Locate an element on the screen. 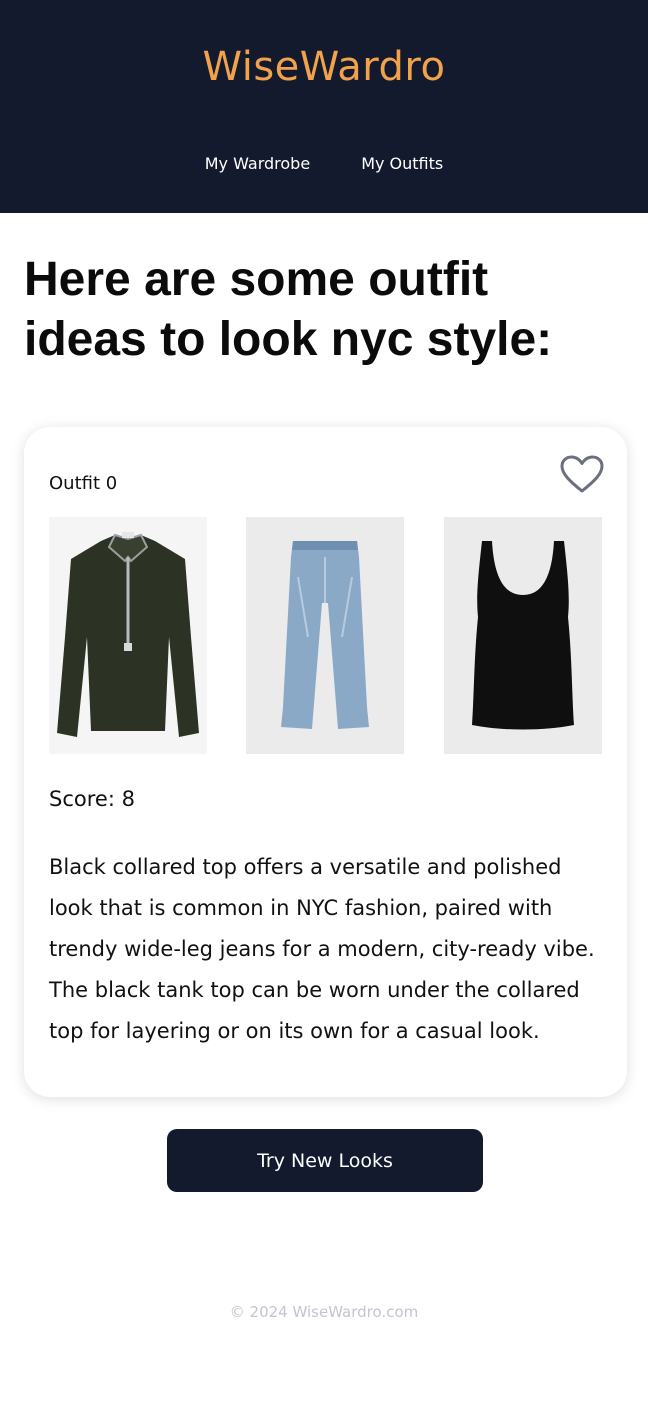 This screenshot has height=1414, width=648. nav-my-outfits: My Outfits is located at coordinates (402, 163).